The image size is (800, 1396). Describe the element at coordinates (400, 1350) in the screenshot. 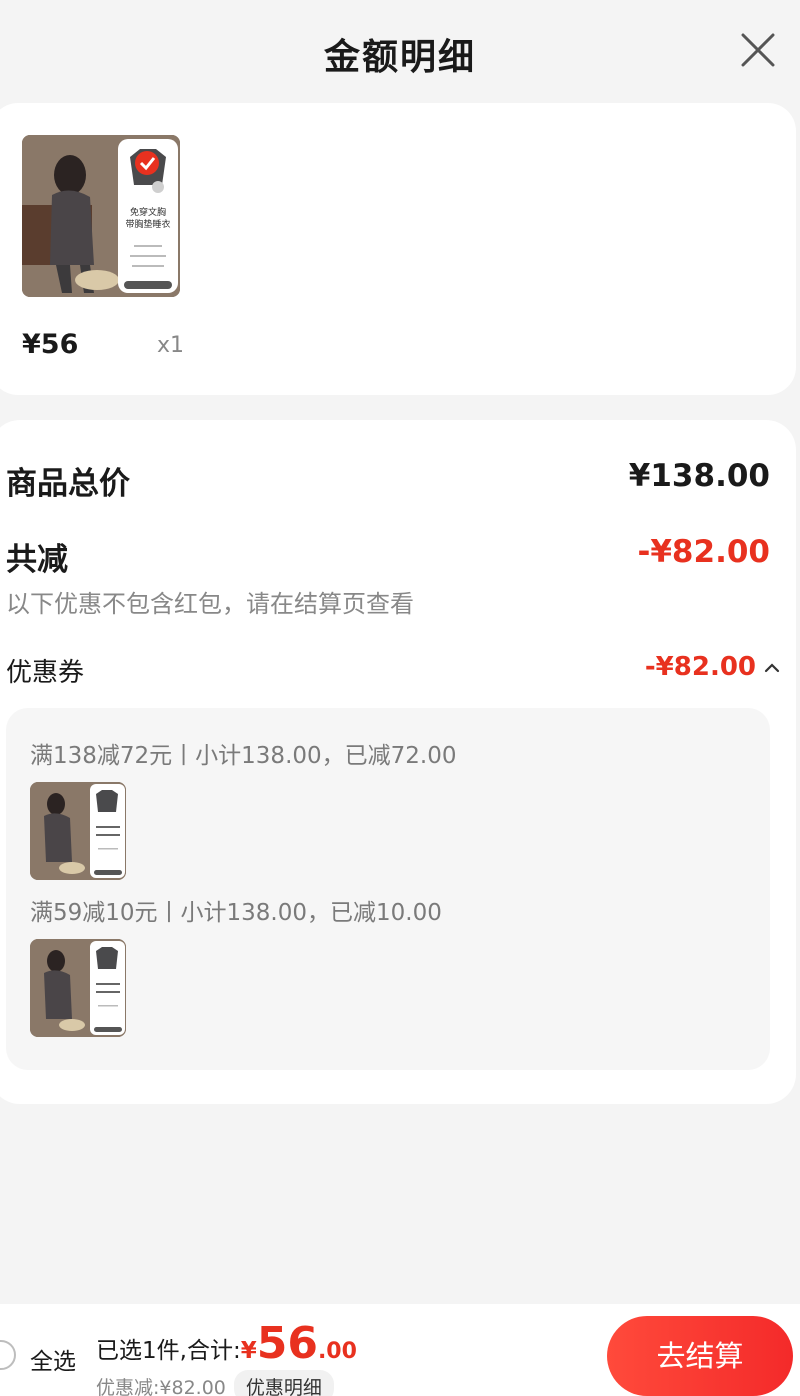

I see `bottom-bar: 全选 已选1件,合计:¥56.00 优惠减:¥82.00 优惠明细 去结算` at that location.